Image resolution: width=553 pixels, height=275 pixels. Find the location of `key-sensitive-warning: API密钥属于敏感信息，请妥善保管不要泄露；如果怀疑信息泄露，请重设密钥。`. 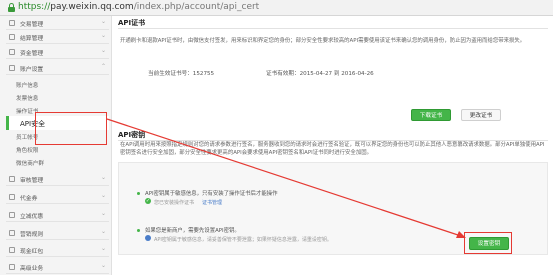

key-sensitive-warning: API密钥属于敏感信息，请妥善保管不要泄露；如果怀疑信息泄露，请重设密钥。 is located at coordinates (243, 240).